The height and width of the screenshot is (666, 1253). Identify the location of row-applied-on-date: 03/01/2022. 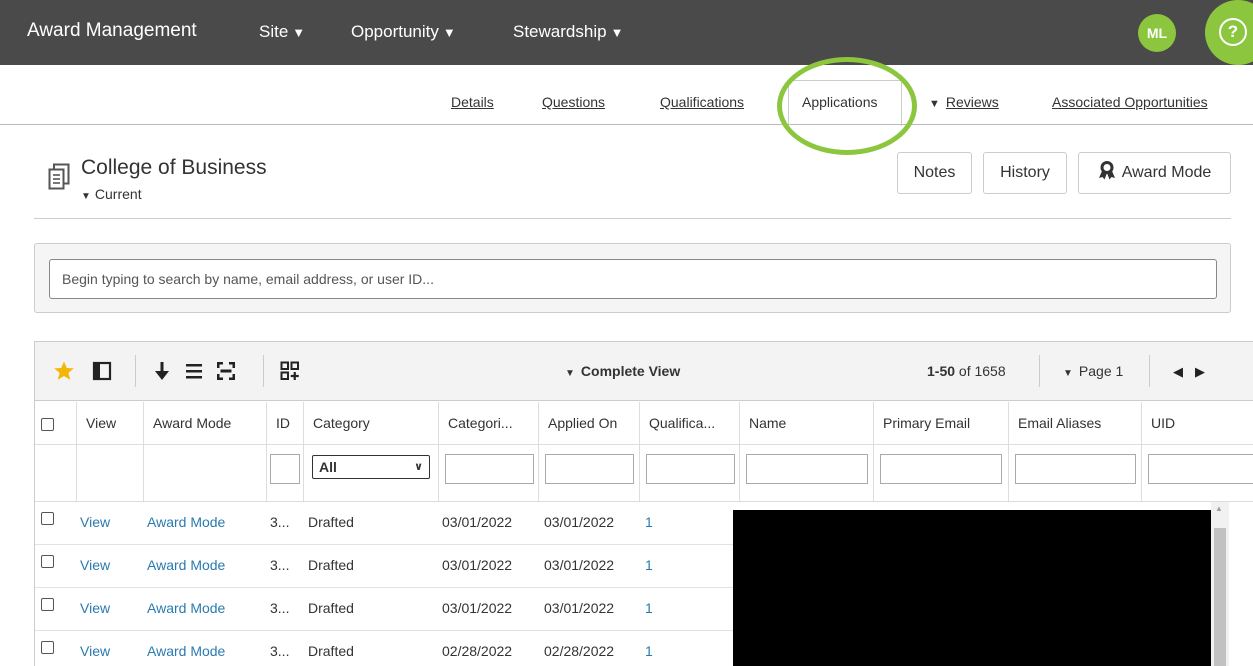
(579, 565).